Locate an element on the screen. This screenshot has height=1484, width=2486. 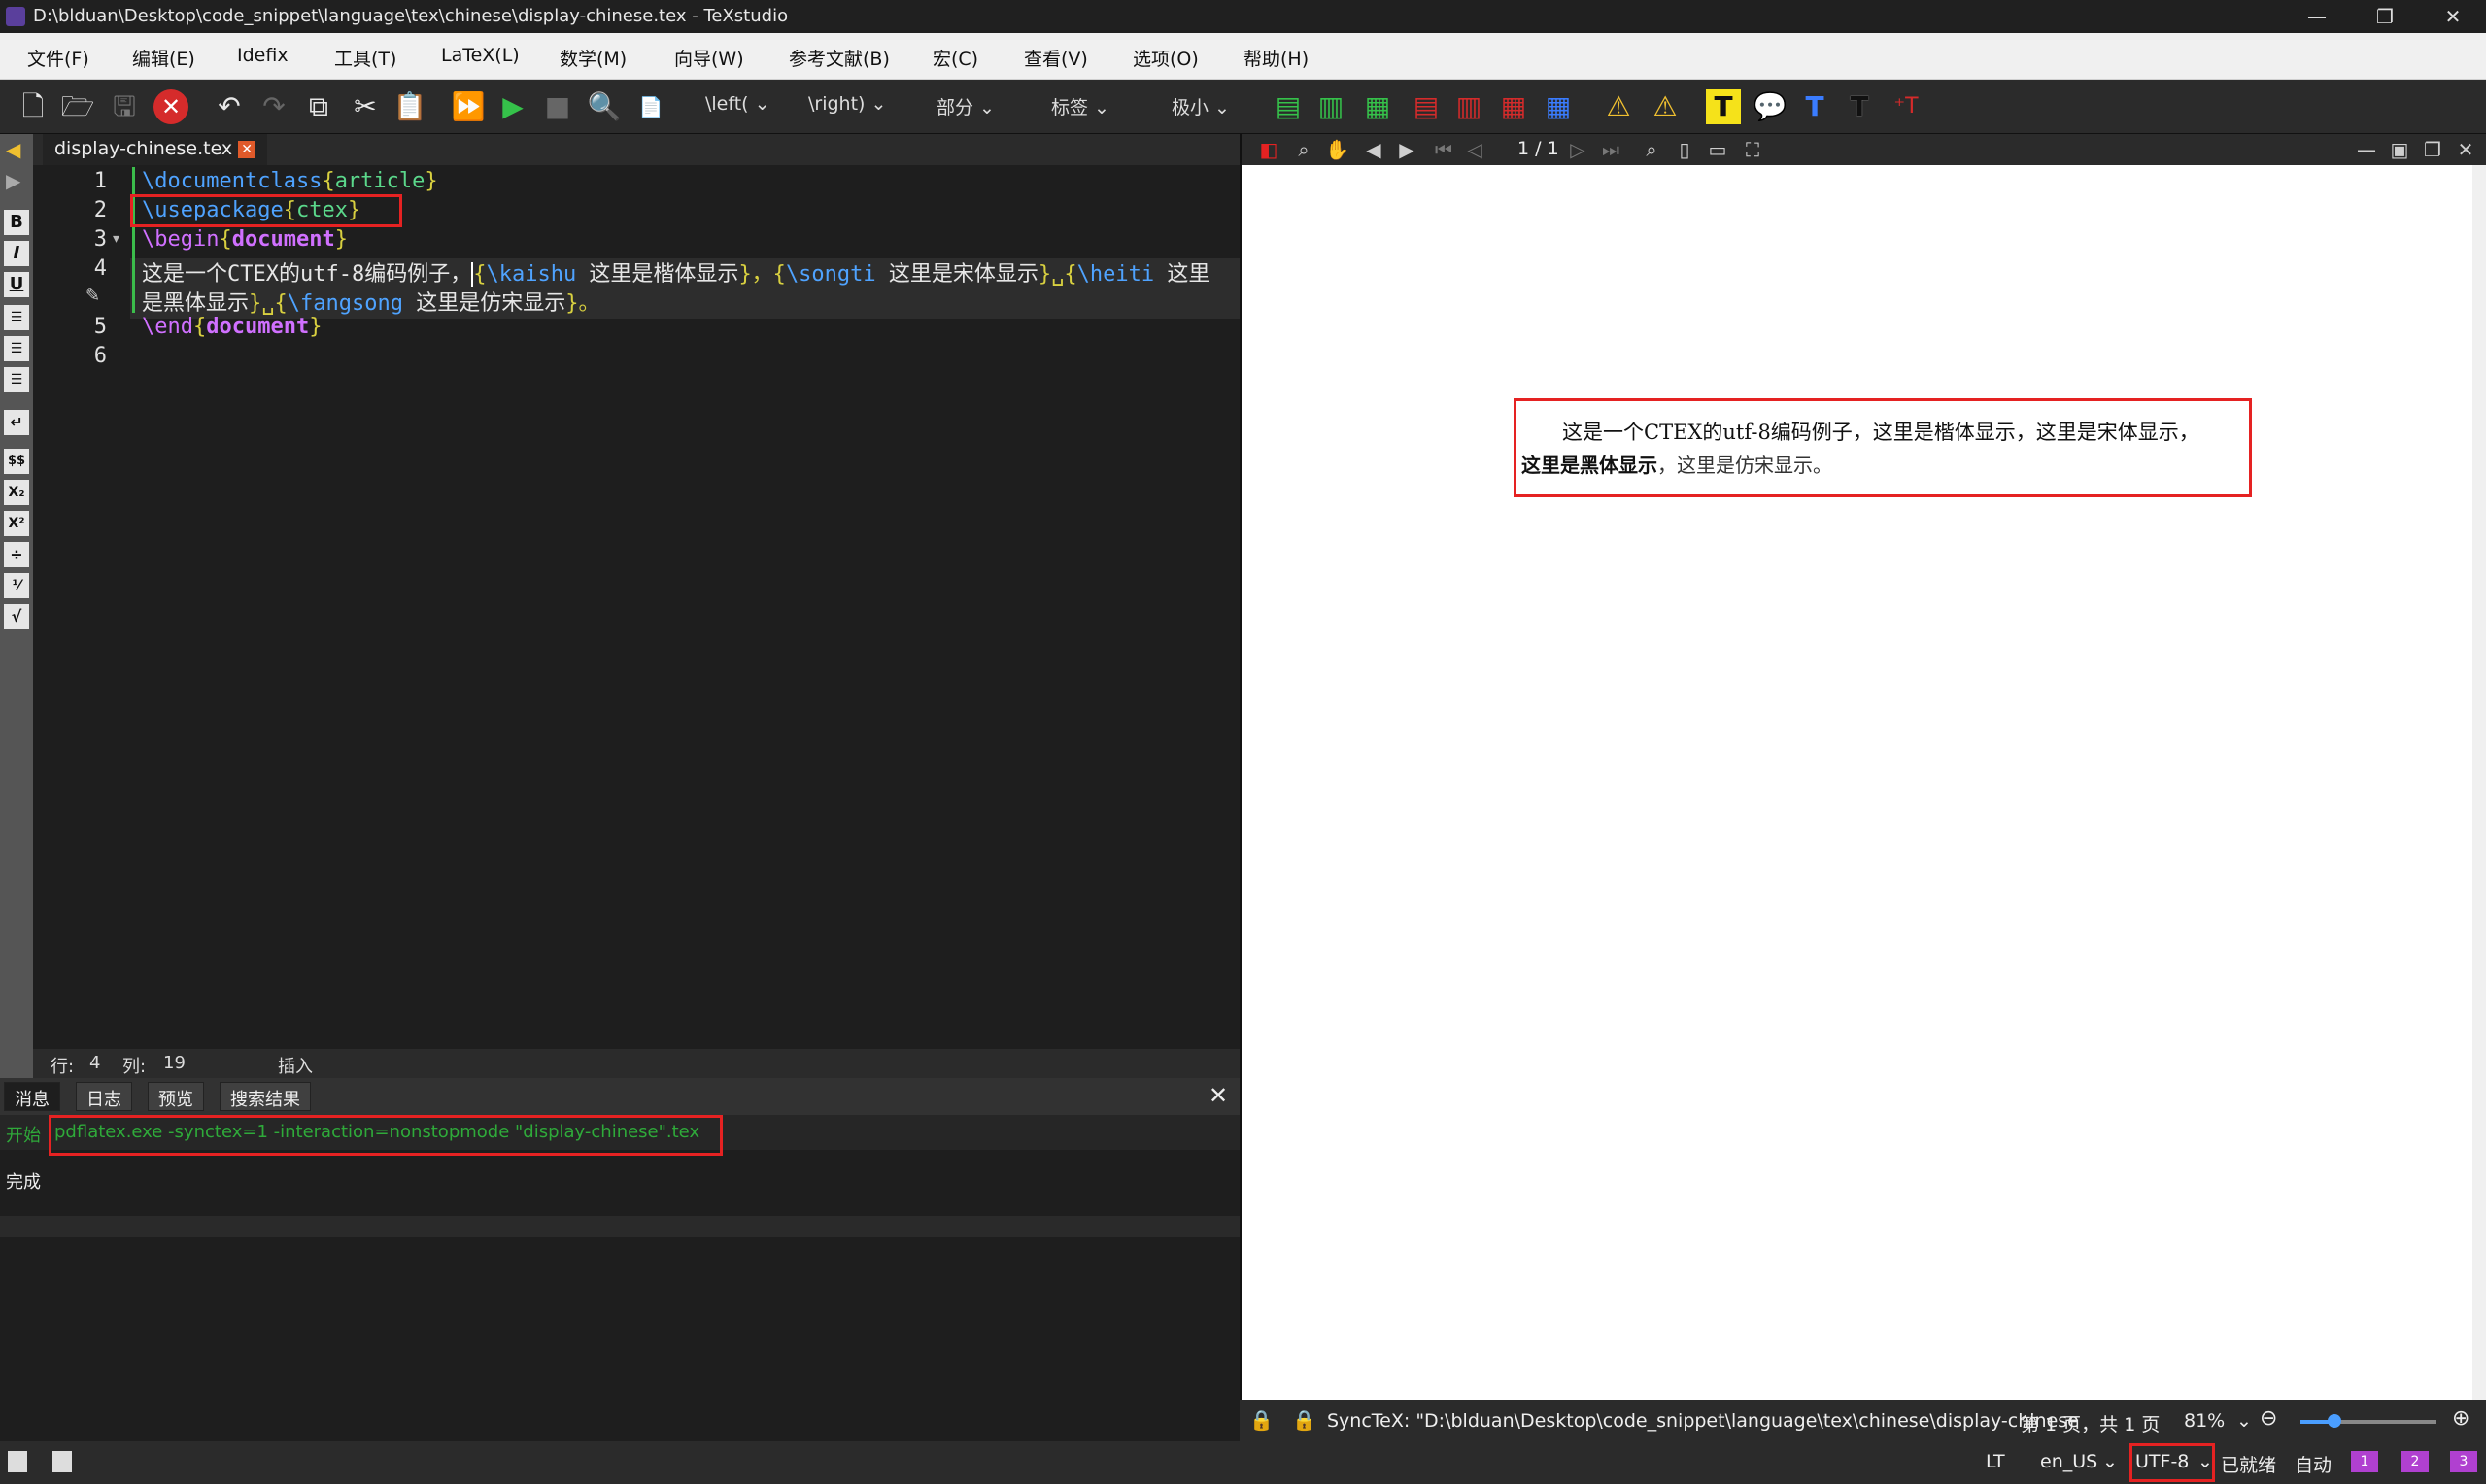
insert-mode: 插入 is located at coordinates (295, 1065).